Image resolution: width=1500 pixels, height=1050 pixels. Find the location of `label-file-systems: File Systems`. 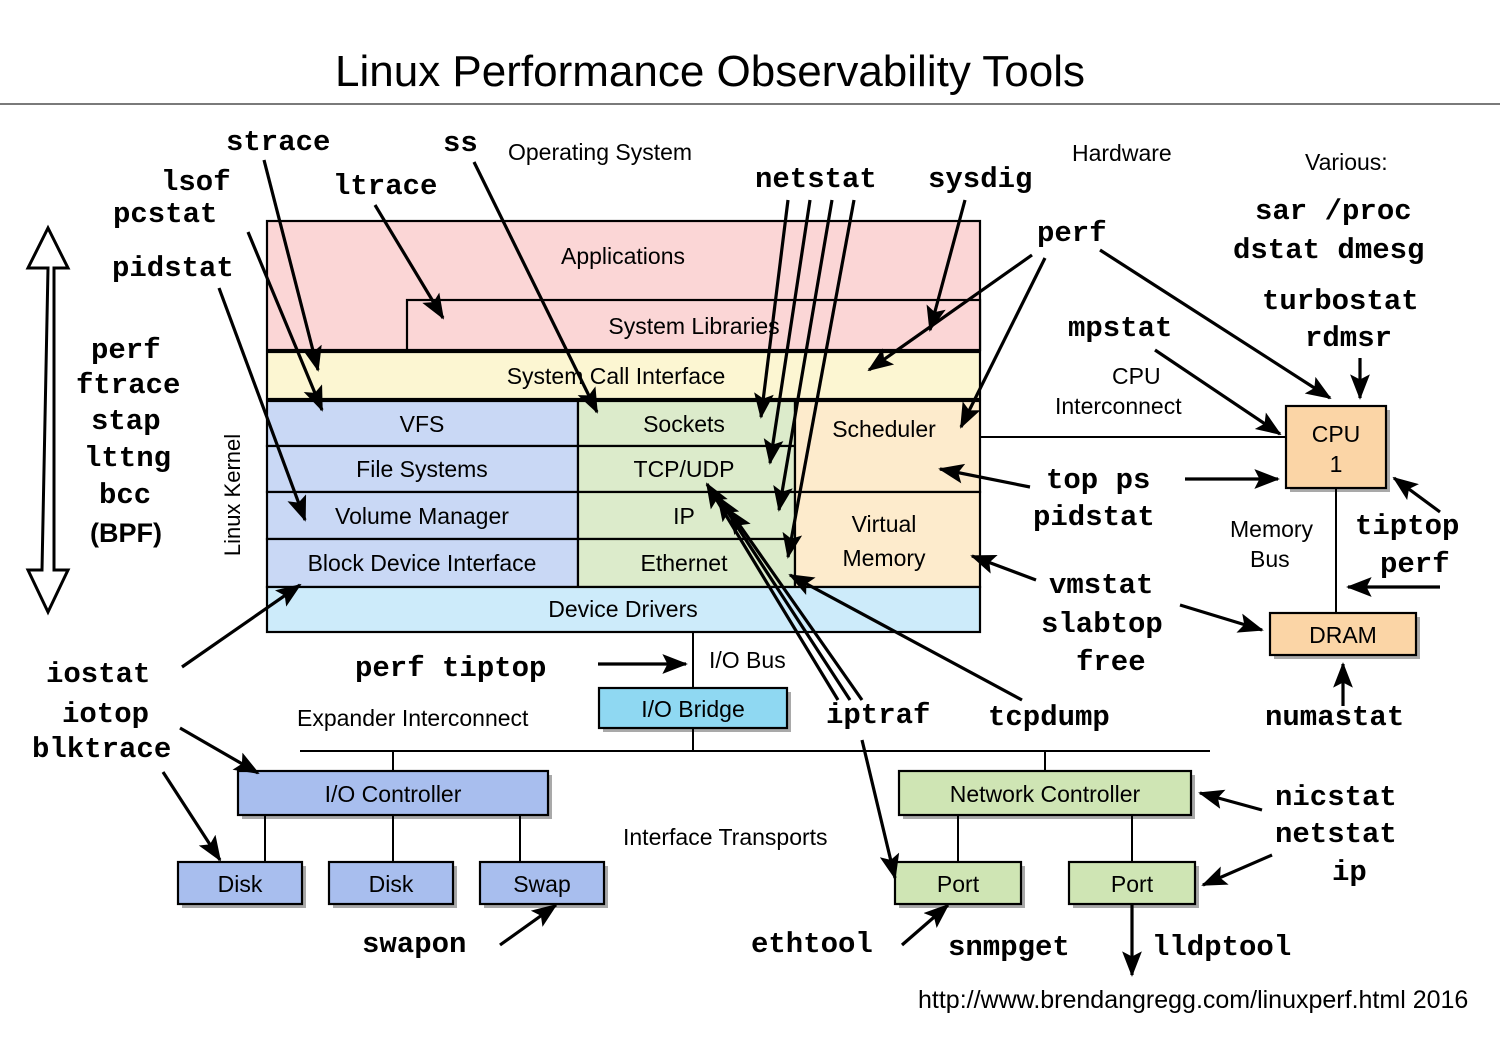

label-file-systems: File Systems is located at coordinates (422, 469).